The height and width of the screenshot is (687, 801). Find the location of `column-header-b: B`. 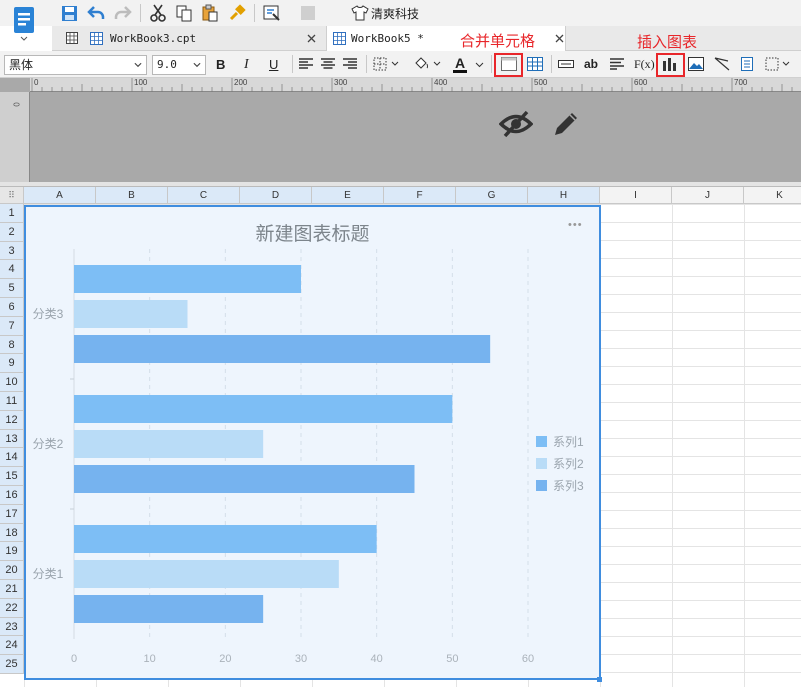

column-header-b: B is located at coordinates (132, 195).